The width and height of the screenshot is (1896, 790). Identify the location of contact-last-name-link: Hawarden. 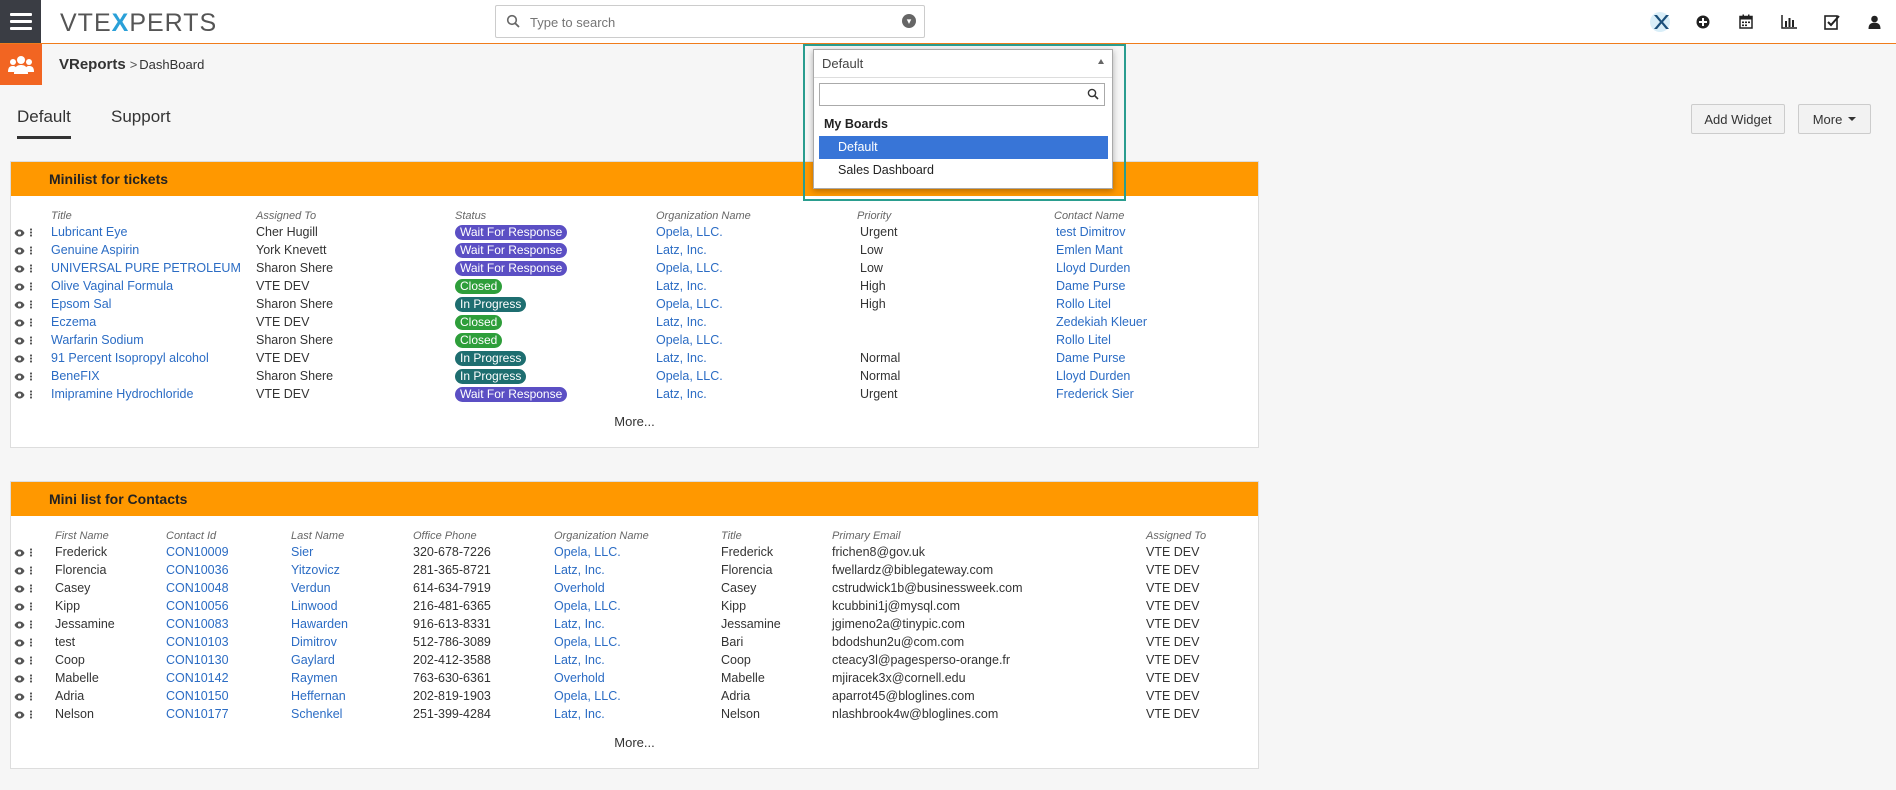
(319, 624).